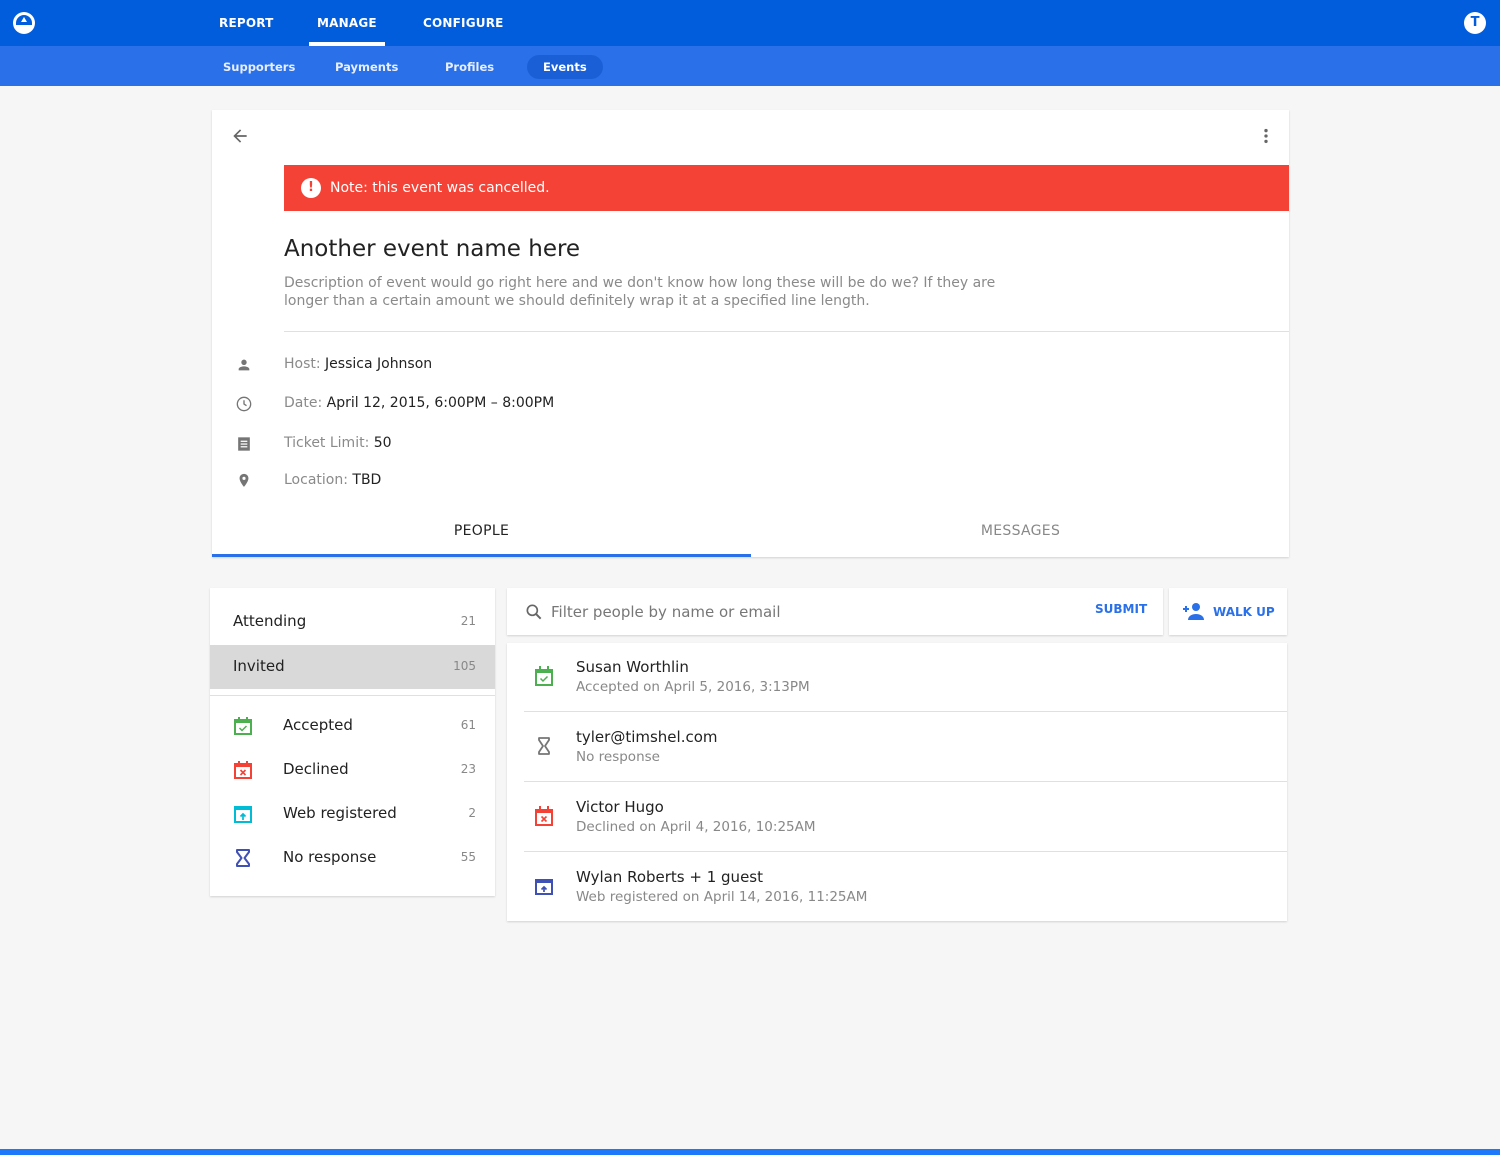 The height and width of the screenshot is (1155, 1500). I want to click on tab-label: PEOPLE, so click(481, 531).